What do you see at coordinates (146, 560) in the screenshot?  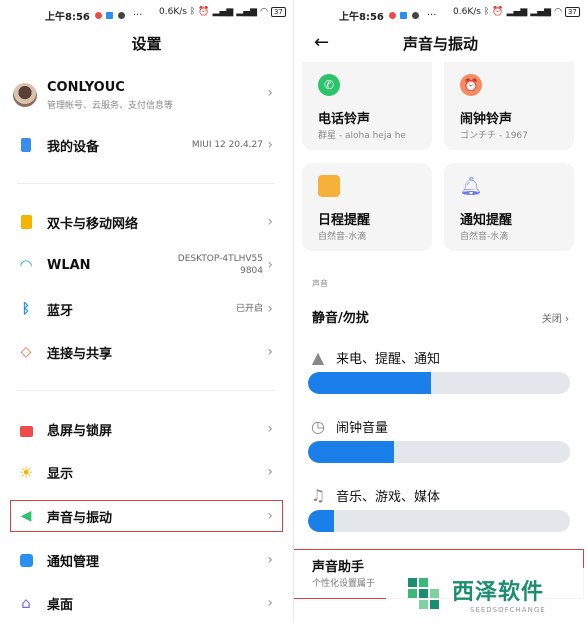 I see `settings-item-notifications: 通知管理 ›` at bounding box center [146, 560].